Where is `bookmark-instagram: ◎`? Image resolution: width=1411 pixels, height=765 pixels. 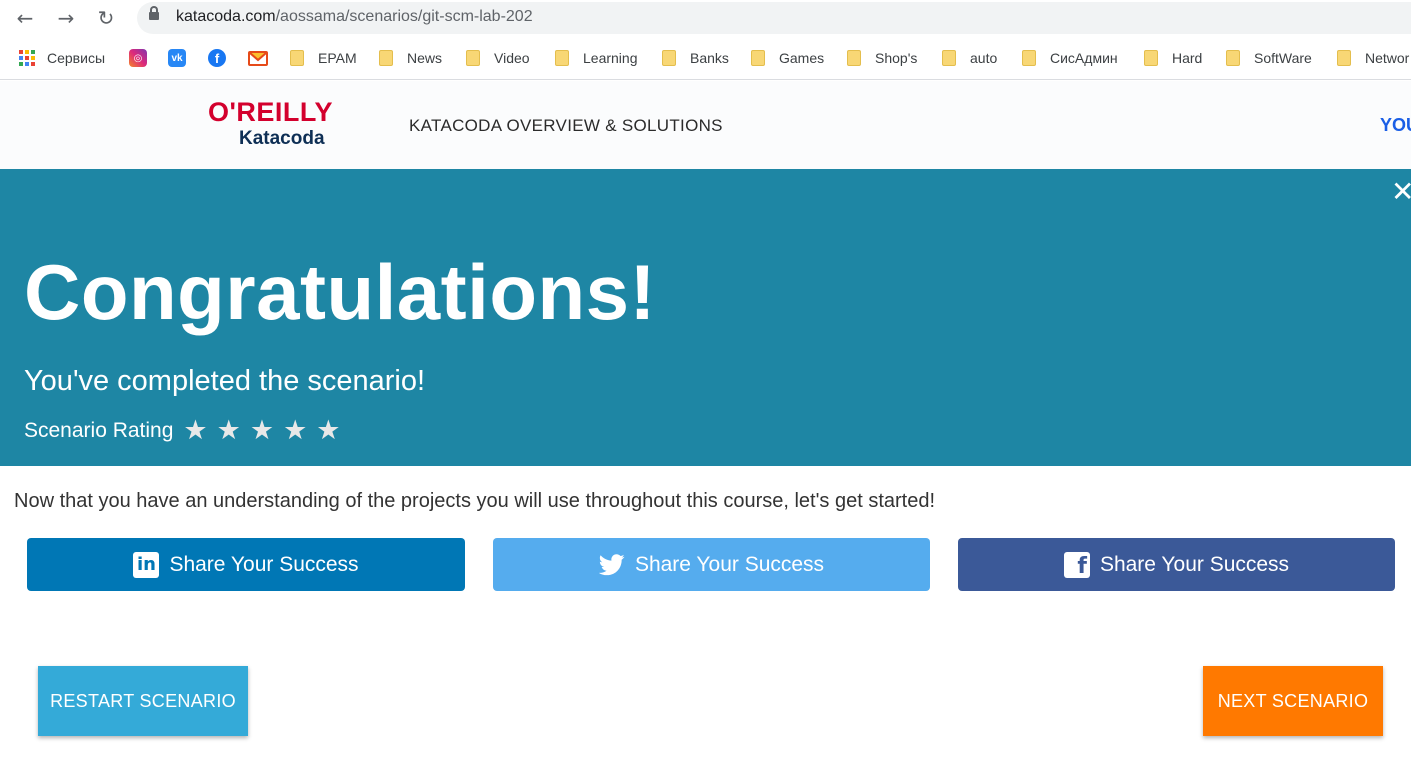 bookmark-instagram: ◎ is located at coordinates (138, 58).